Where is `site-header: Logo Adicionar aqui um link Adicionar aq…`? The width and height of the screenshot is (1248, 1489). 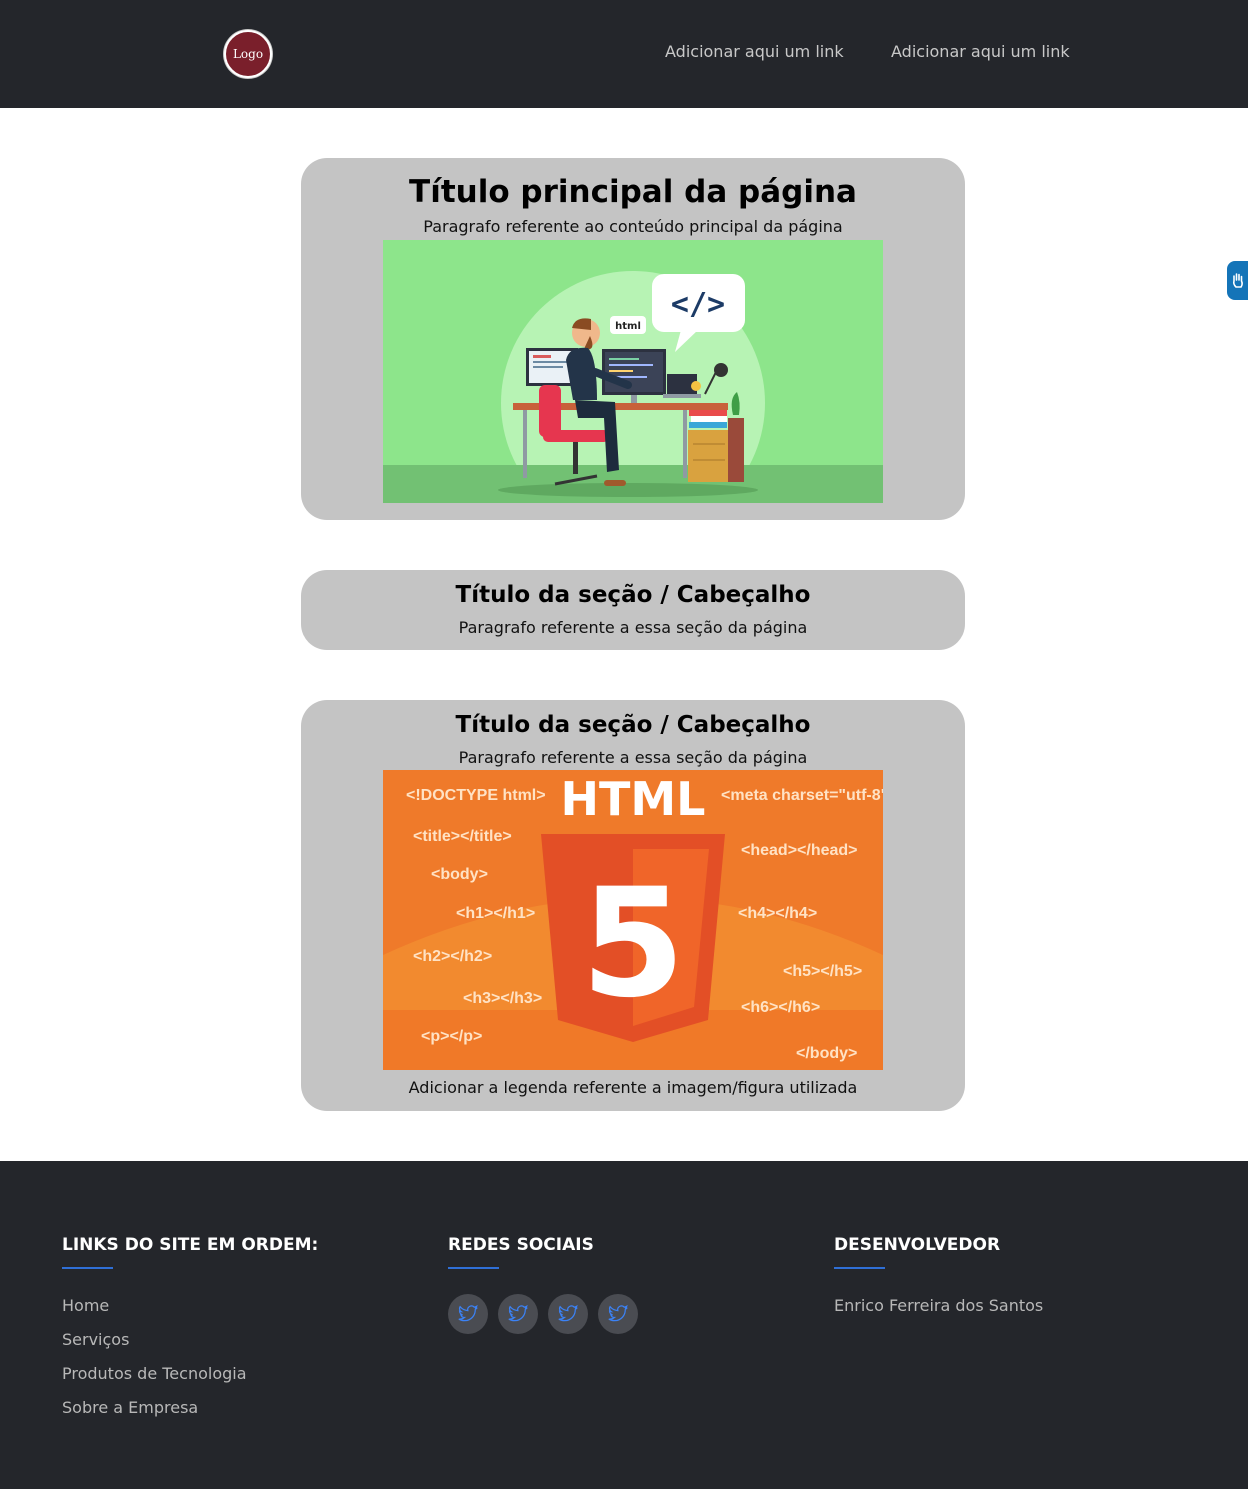 site-header: Logo Adicionar aqui um link Adicionar aq… is located at coordinates (624, 54).